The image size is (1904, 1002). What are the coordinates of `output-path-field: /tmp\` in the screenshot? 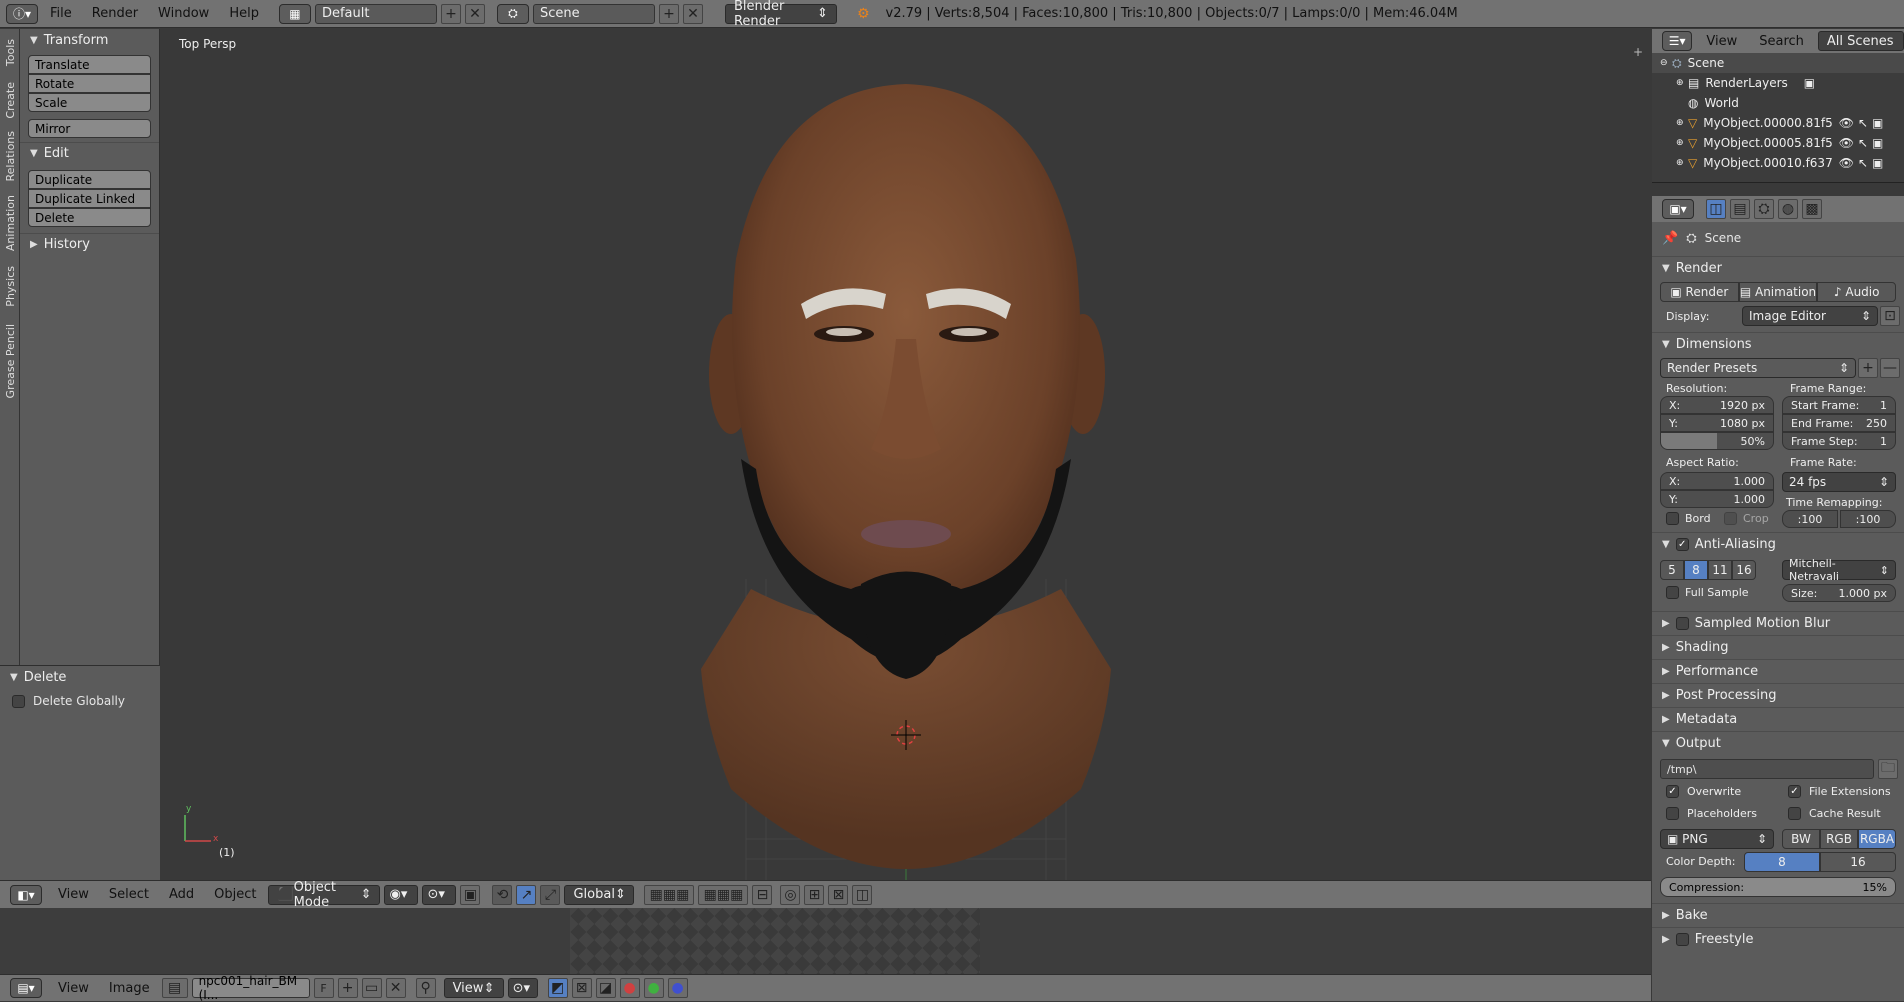 It's located at (1767, 769).